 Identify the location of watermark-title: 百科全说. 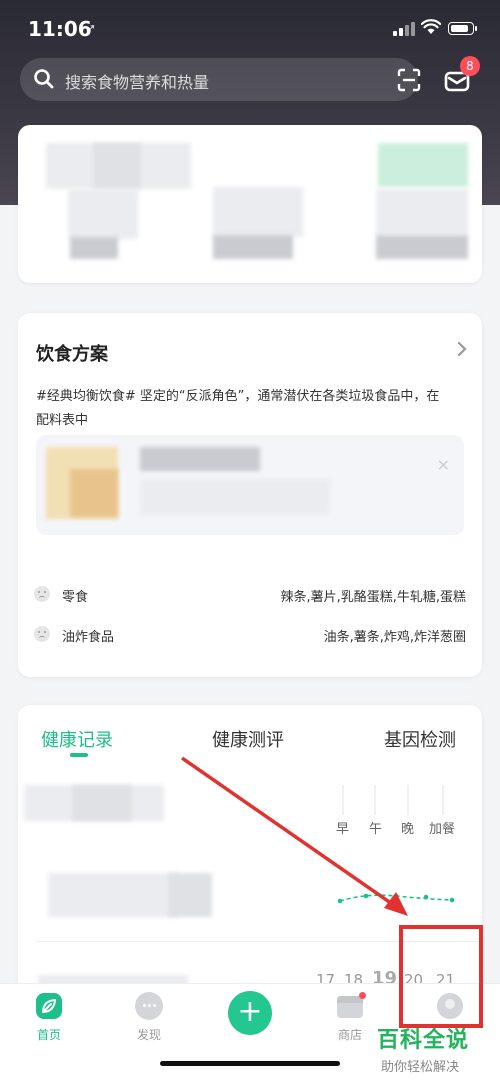
(423, 1040).